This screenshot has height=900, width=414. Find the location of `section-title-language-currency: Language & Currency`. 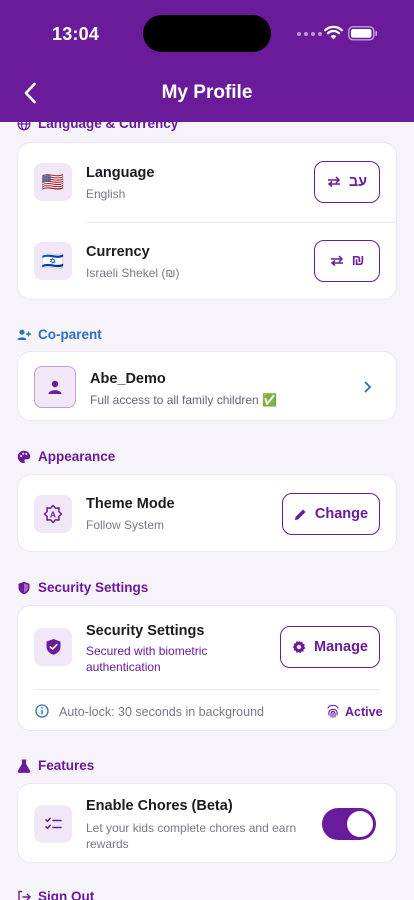

section-title-language-currency: Language & Currency is located at coordinates (97, 126).